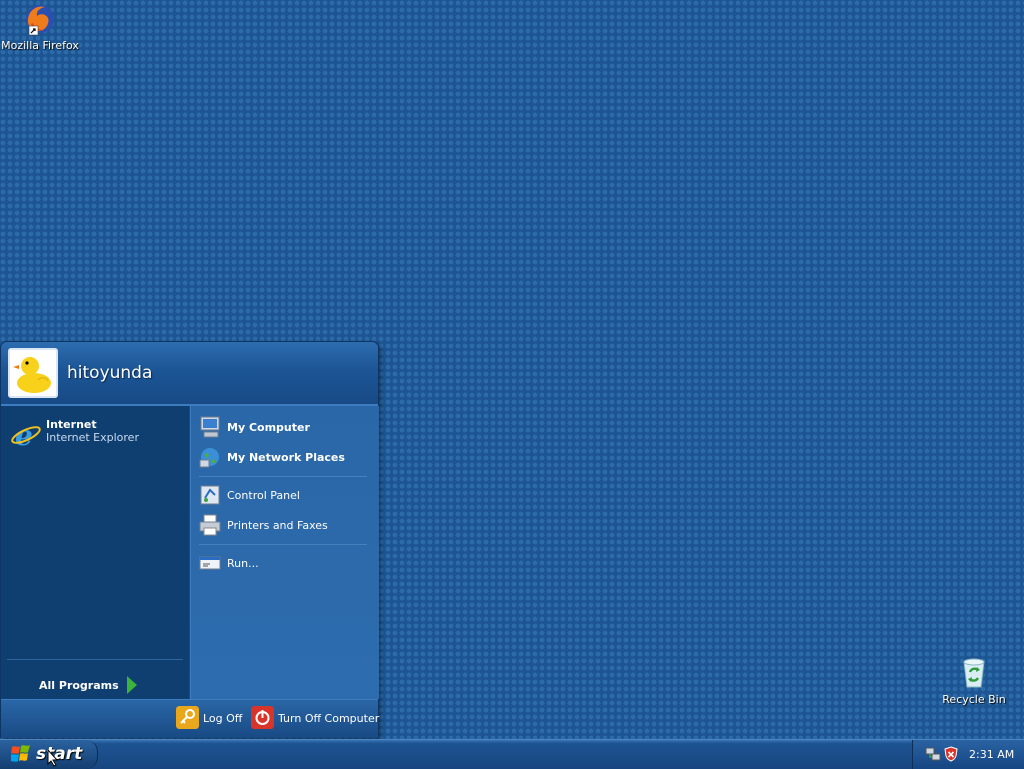  I want to click on rubber-duck-icon, so click(32, 375).